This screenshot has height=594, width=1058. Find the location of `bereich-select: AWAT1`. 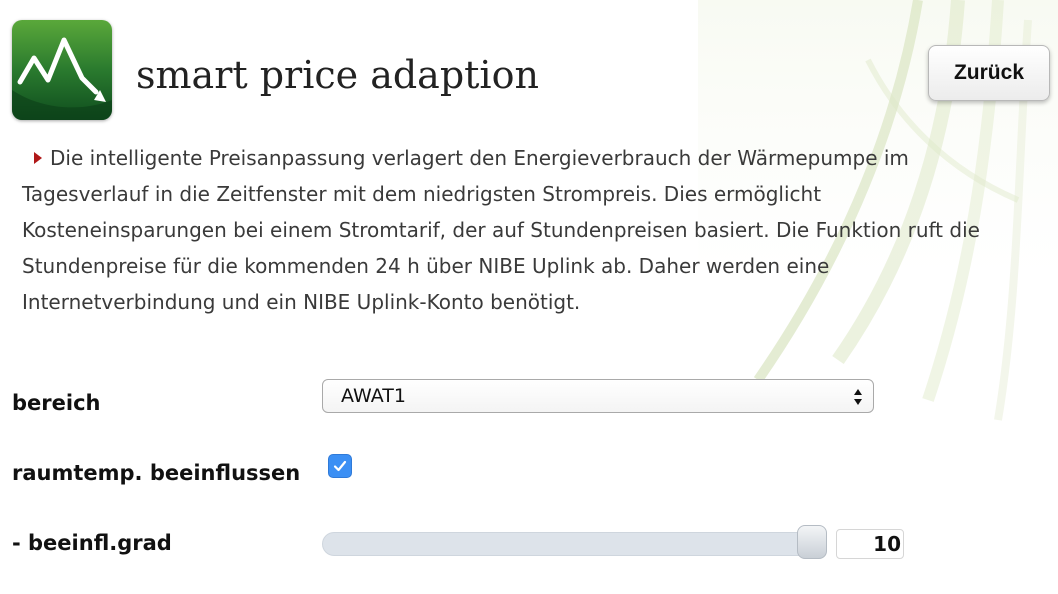

bereich-select: AWAT1 is located at coordinates (598, 396).